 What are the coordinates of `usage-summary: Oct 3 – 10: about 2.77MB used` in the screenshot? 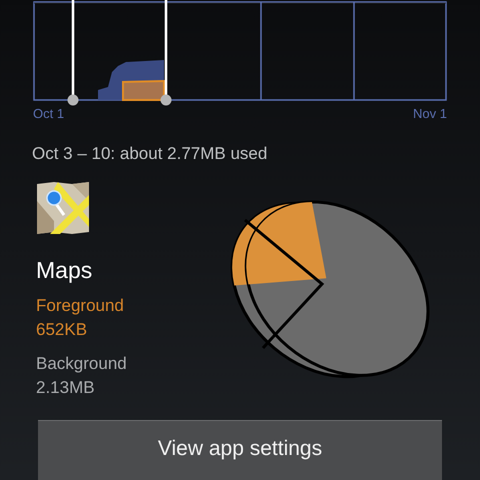 It's located at (150, 153).